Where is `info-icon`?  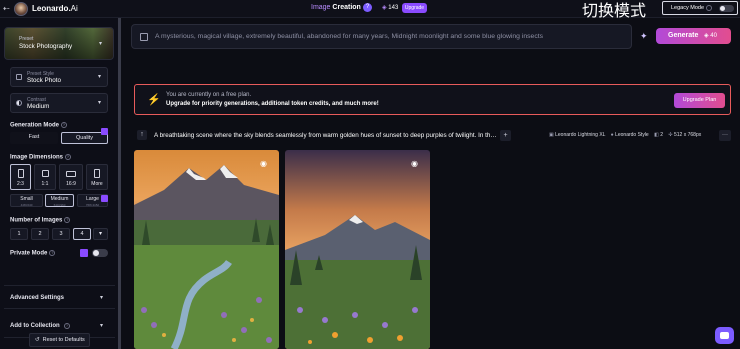
info-icon is located at coordinates (709, 8).